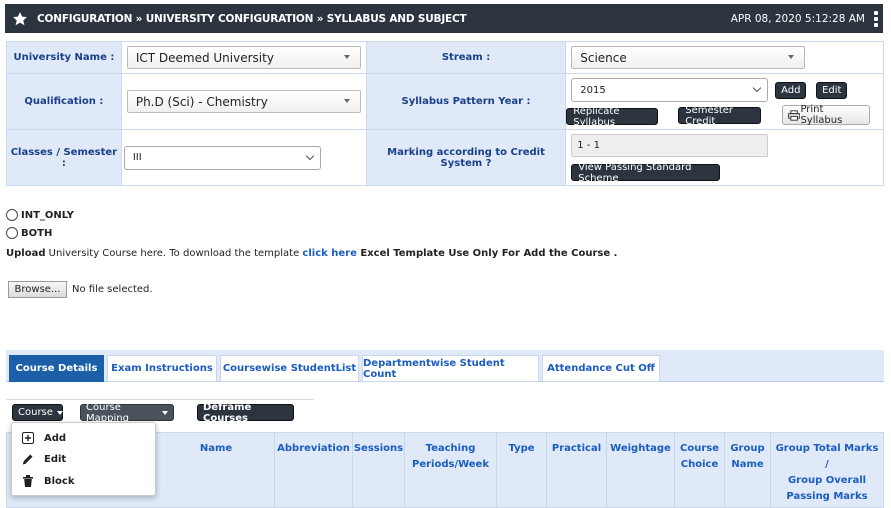 The height and width of the screenshot is (508, 891). What do you see at coordinates (720, 116) in the screenshot?
I see `semester-credit-button: Semester Credit` at bounding box center [720, 116].